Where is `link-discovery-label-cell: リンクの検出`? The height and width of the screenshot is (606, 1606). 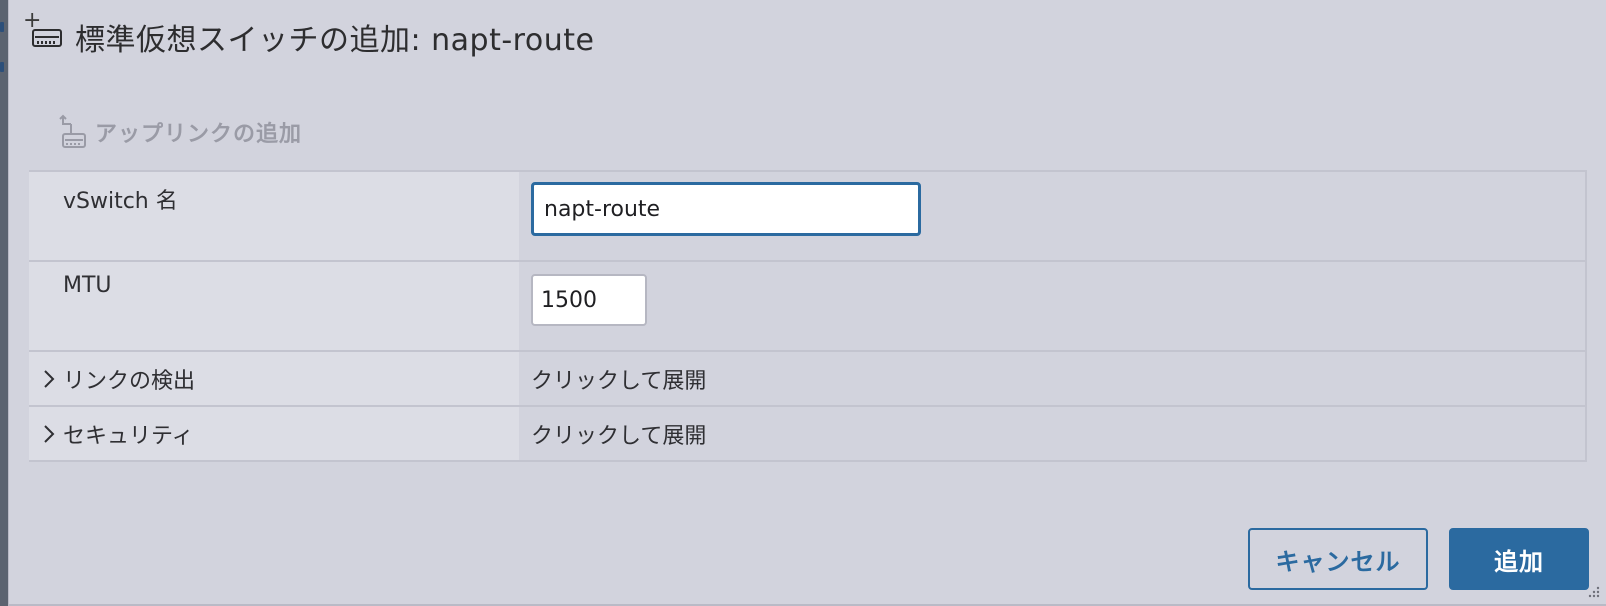
link-discovery-label-cell: リンクの検出 is located at coordinates (274, 378).